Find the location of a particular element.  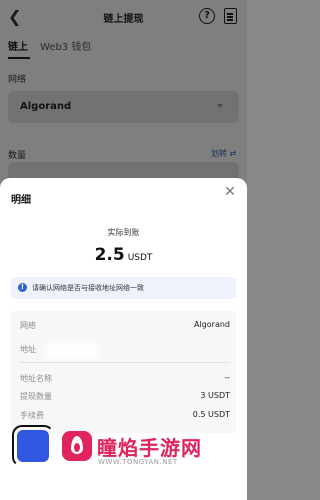

detail-value: -- is located at coordinates (227, 377).